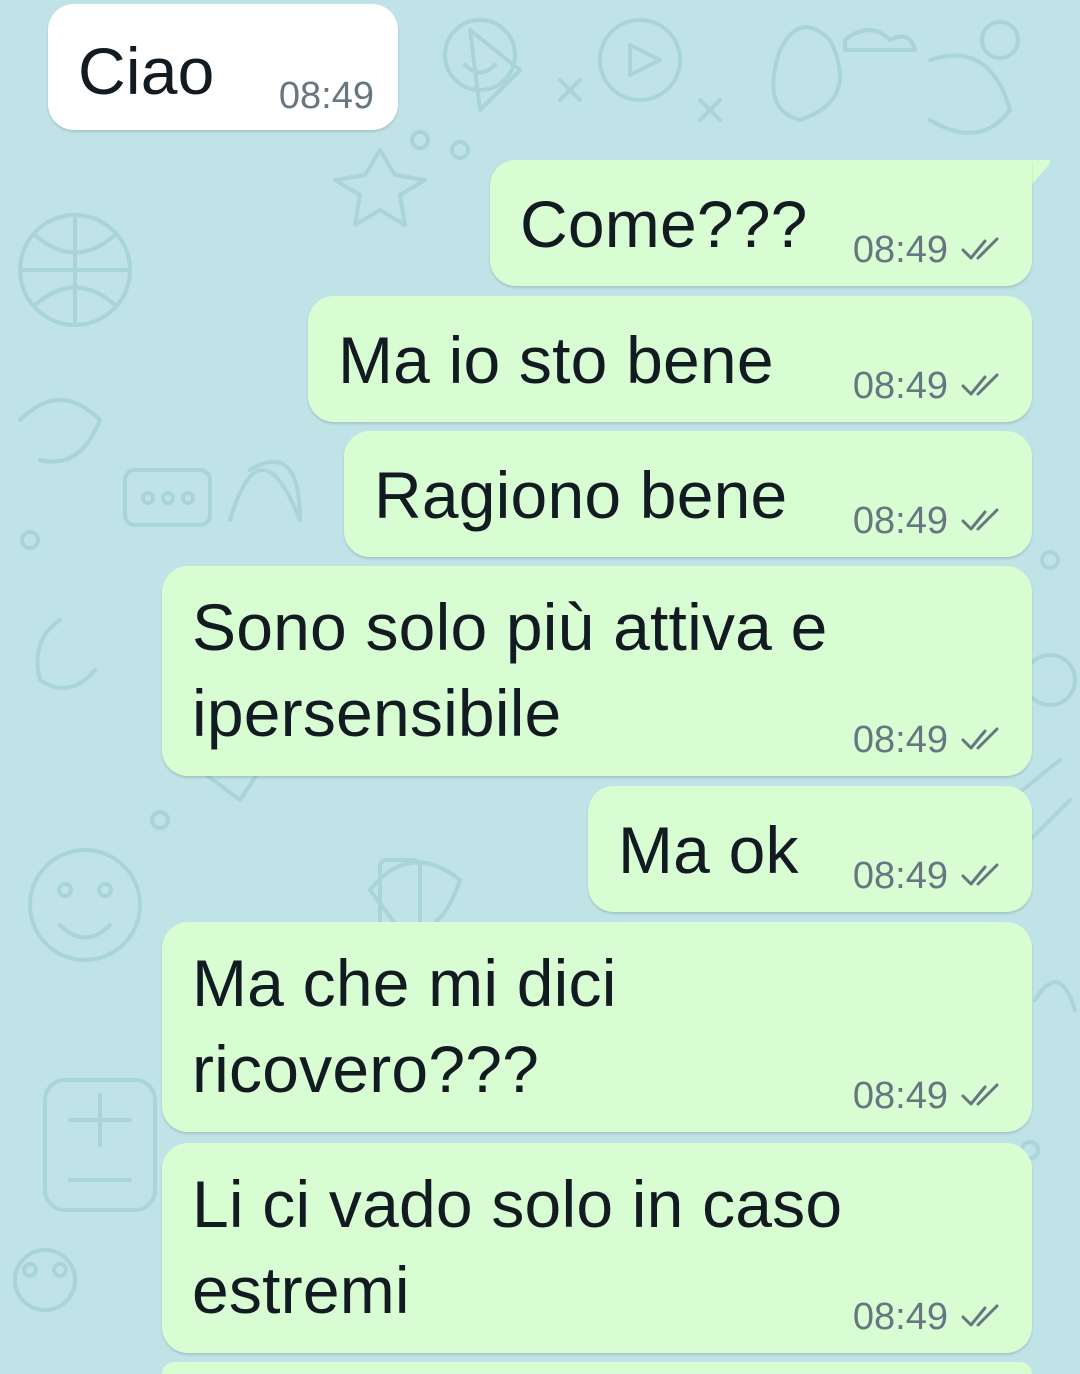 This screenshot has height=1374, width=1080. What do you see at coordinates (810, 849) in the screenshot?
I see `message-bubble-outgoing: Ma ok 08:49` at bounding box center [810, 849].